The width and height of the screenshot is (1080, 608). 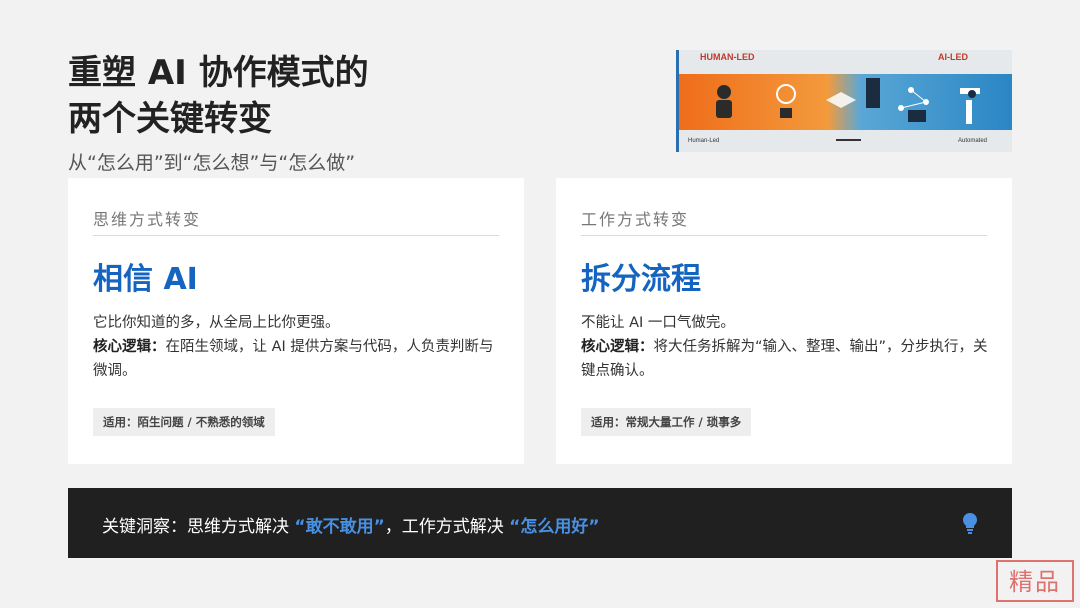 What do you see at coordinates (218, 73) in the screenshot?
I see `page-title-line-1: 重塑 AI 协作模式的` at bounding box center [218, 73].